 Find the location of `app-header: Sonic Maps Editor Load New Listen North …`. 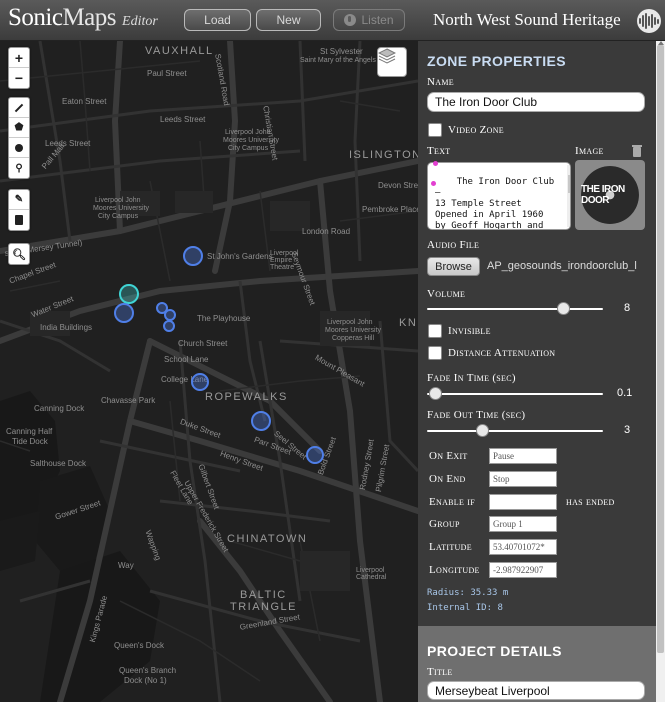

app-header: Sonic Maps Editor Load New Listen North … is located at coordinates (332, 20).